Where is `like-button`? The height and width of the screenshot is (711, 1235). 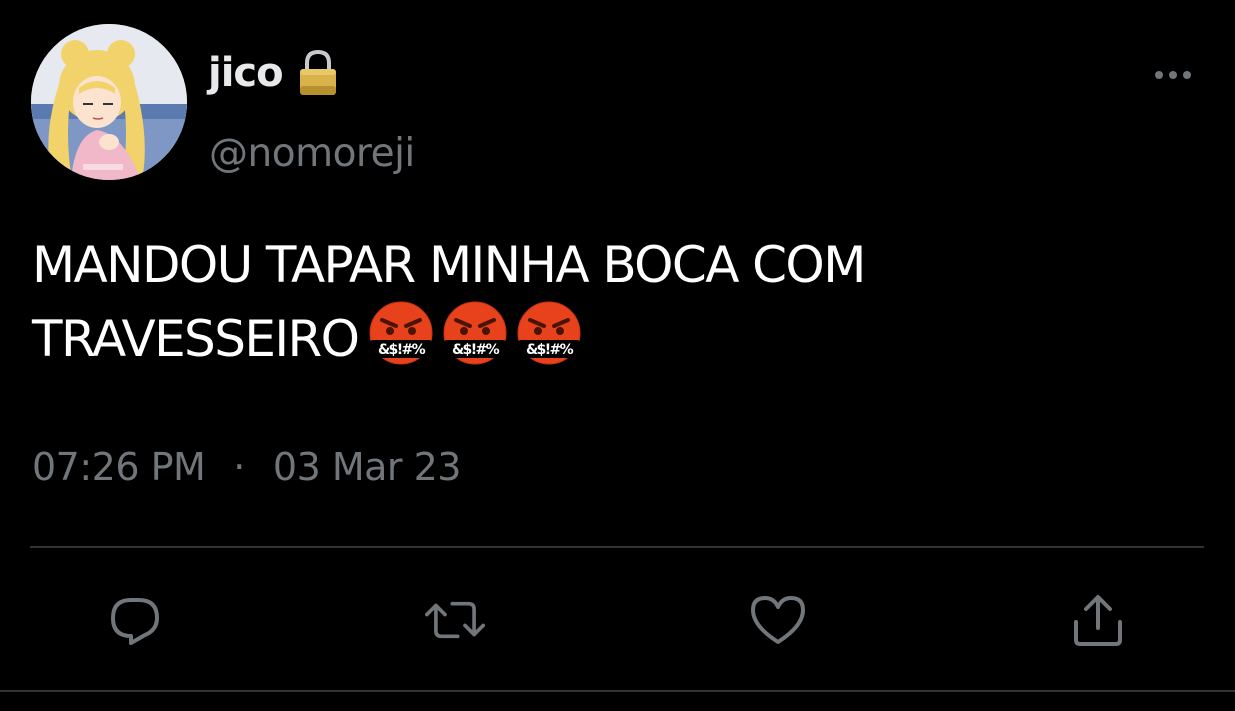 like-button is located at coordinates (778, 620).